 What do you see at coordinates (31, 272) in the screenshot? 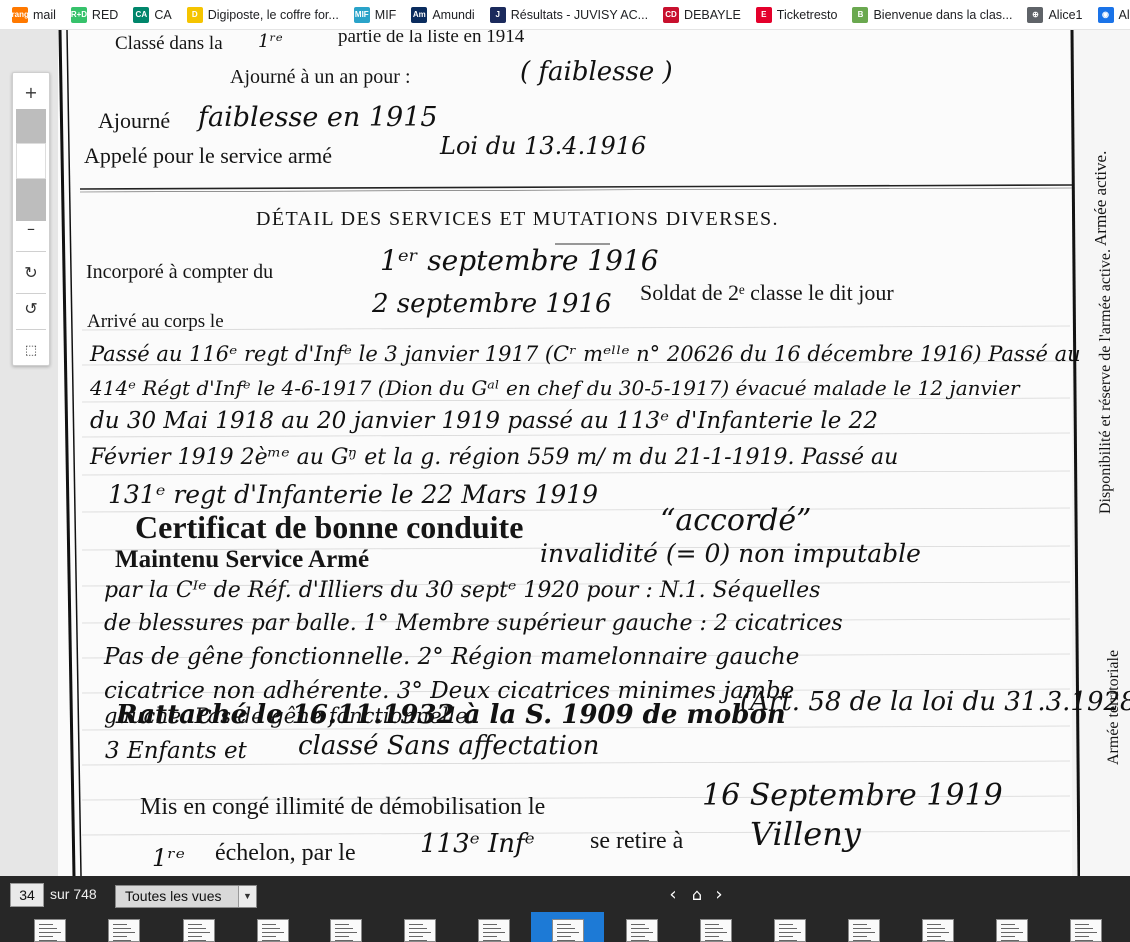
I see `rotate-right-icon: ↻` at bounding box center [31, 272].